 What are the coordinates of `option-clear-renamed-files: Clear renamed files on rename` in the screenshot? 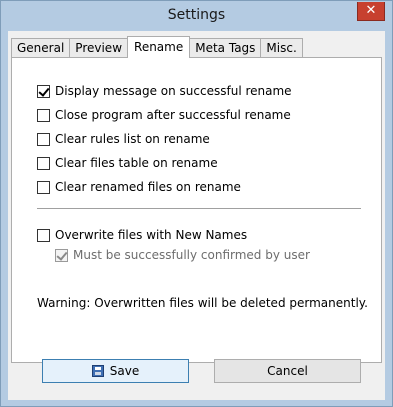 It's located at (139, 187).